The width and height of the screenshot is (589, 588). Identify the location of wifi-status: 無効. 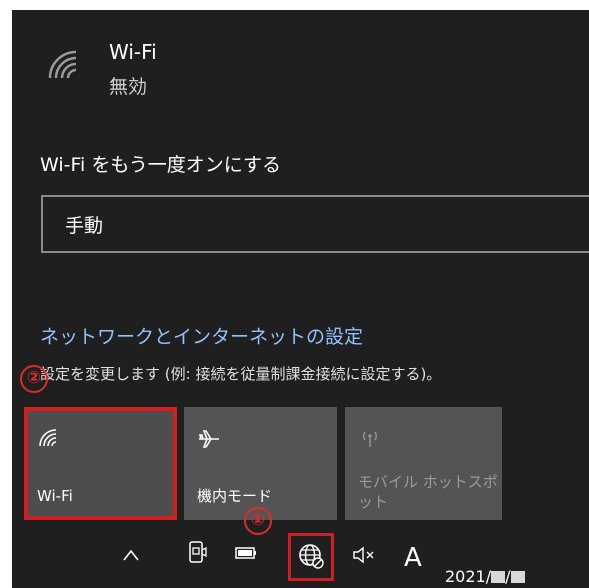
(128, 87).